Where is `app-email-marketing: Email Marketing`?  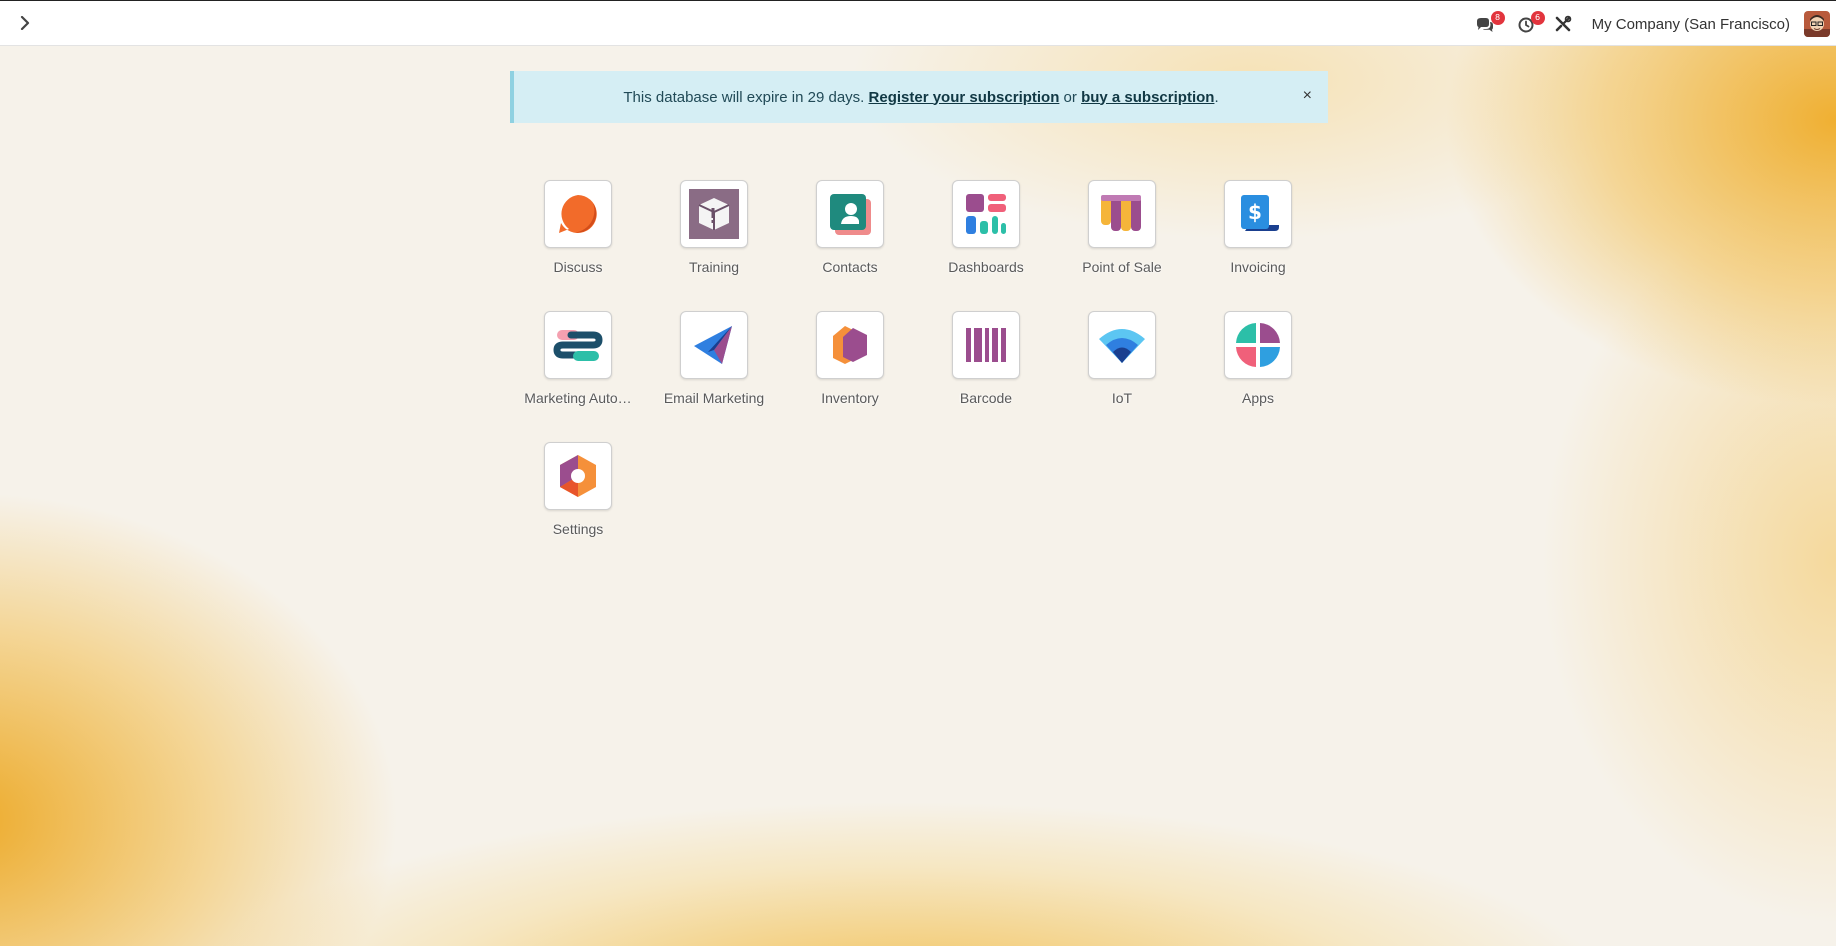 app-email-marketing: Email Marketing is located at coordinates (714, 358).